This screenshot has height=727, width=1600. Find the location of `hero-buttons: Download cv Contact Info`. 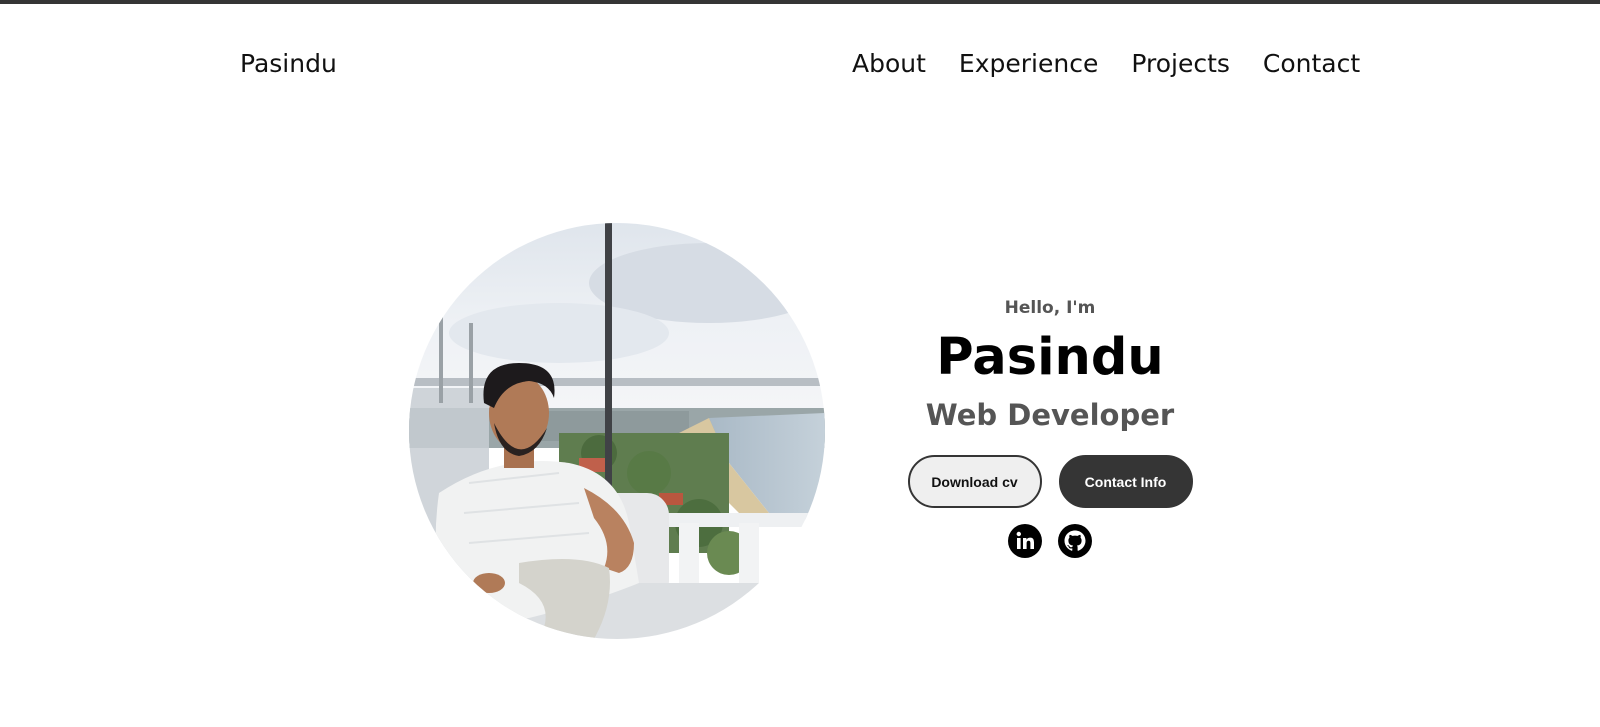

hero-buttons: Download cv Contact Info is located at coordinates (1050, 481).